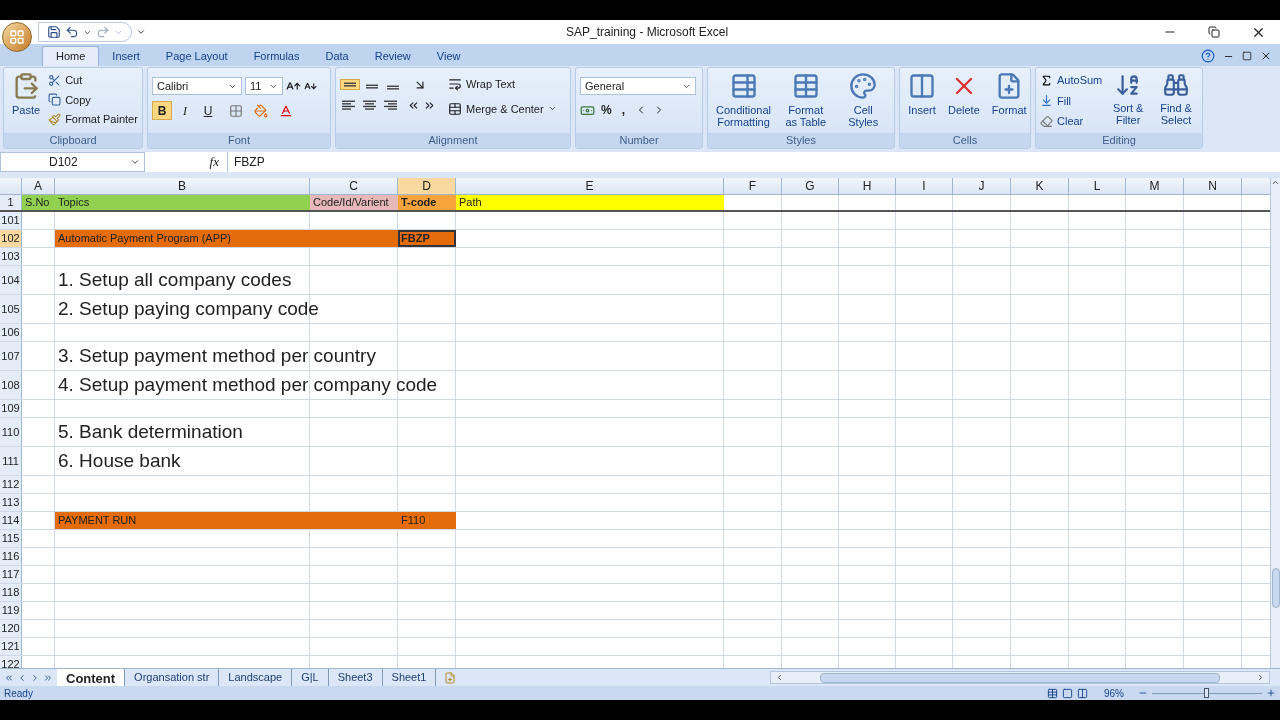  I want to click on column-header: M, so click(1155, 186).